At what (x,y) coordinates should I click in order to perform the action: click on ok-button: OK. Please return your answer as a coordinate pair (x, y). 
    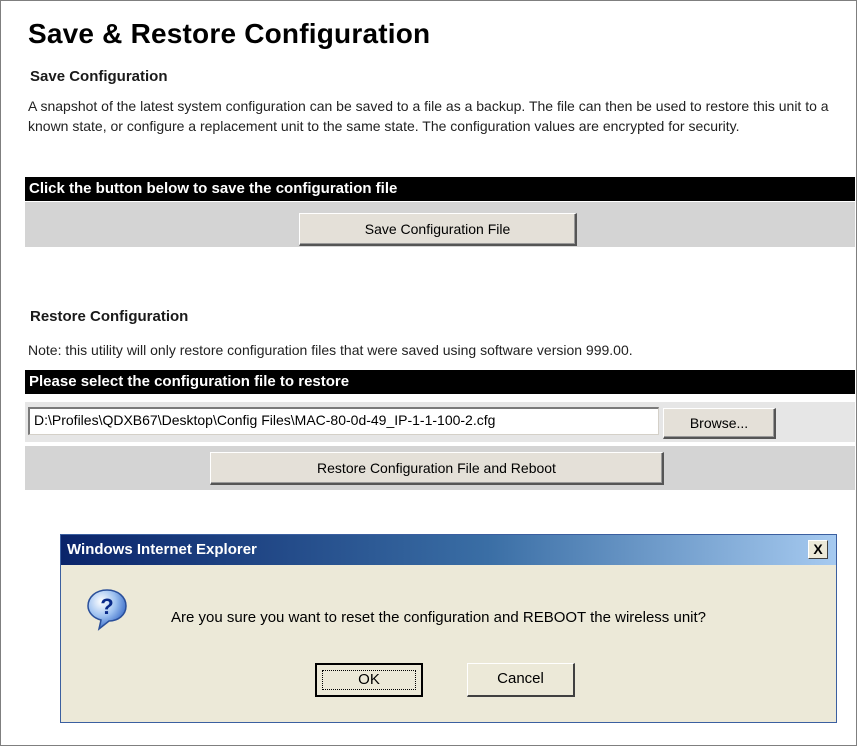
    Looking at the image, I should click on (369, 680).